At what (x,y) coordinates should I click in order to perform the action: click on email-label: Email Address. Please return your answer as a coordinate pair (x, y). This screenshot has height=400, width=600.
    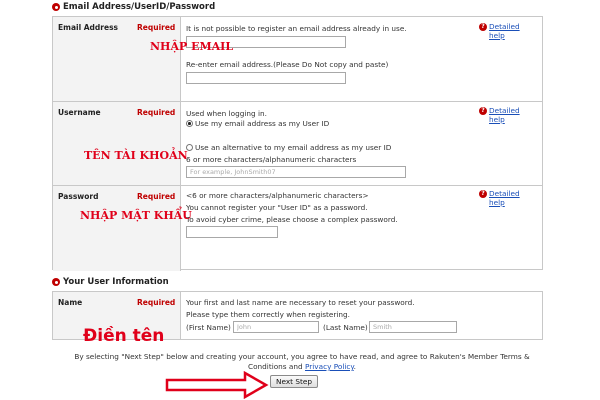
    Looking at the image, I should click on (88, 27).